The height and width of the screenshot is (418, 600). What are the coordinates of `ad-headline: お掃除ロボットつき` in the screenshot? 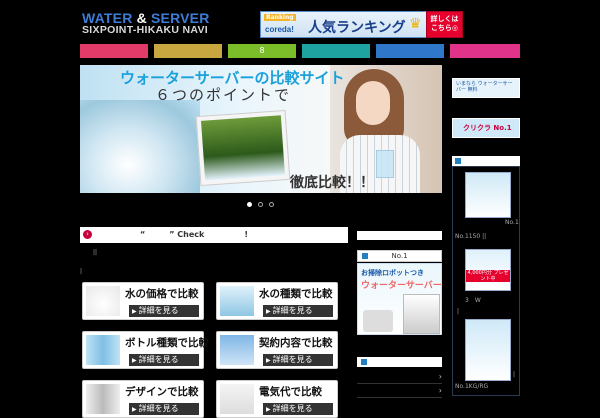 It's located at (392, 273).